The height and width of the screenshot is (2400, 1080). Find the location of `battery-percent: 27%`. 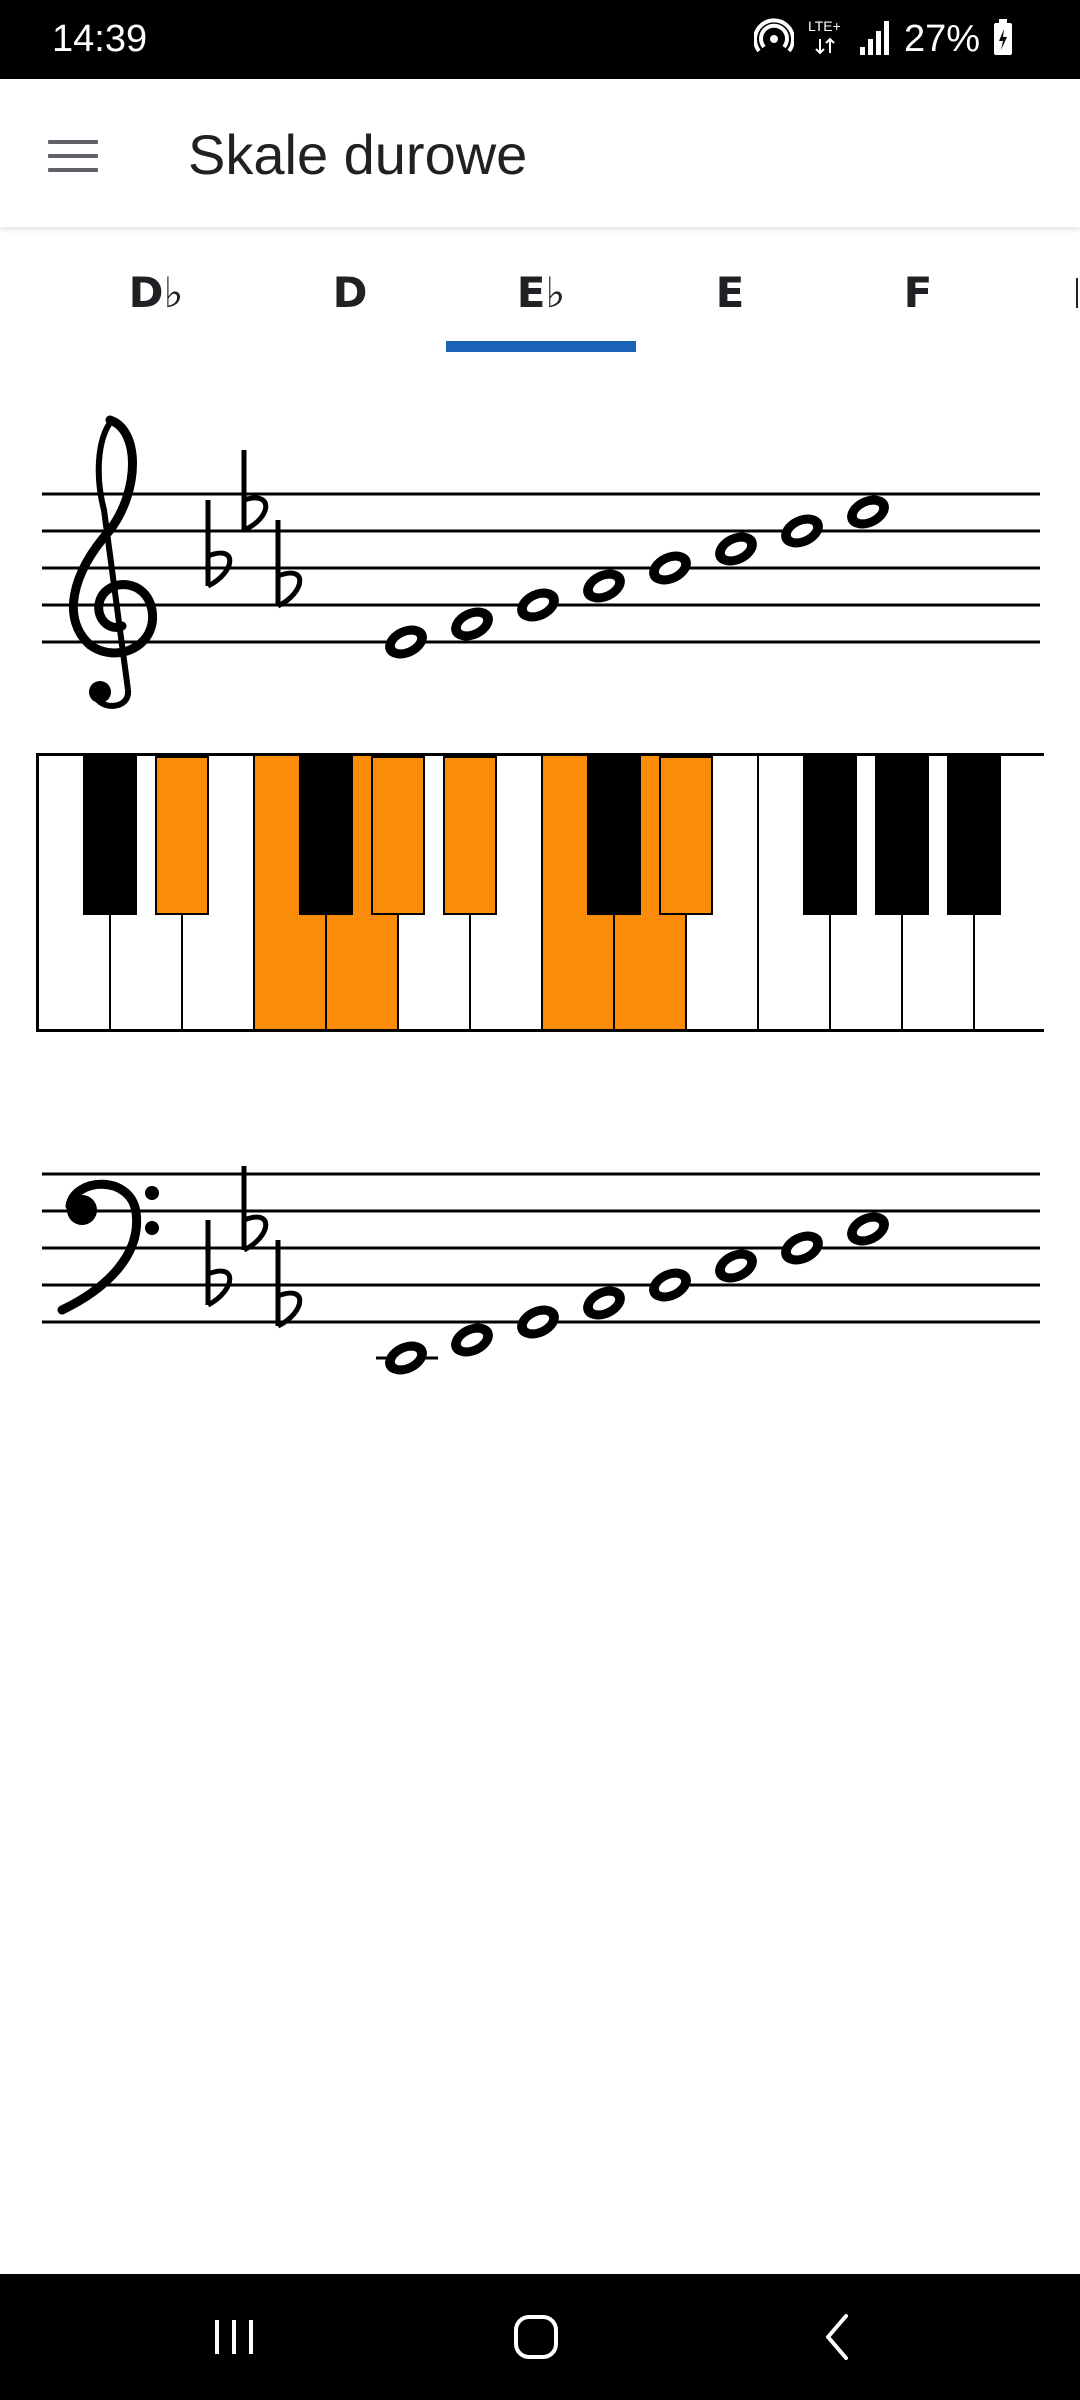

battery-percent: 27% is located at coordinates (941, 39).